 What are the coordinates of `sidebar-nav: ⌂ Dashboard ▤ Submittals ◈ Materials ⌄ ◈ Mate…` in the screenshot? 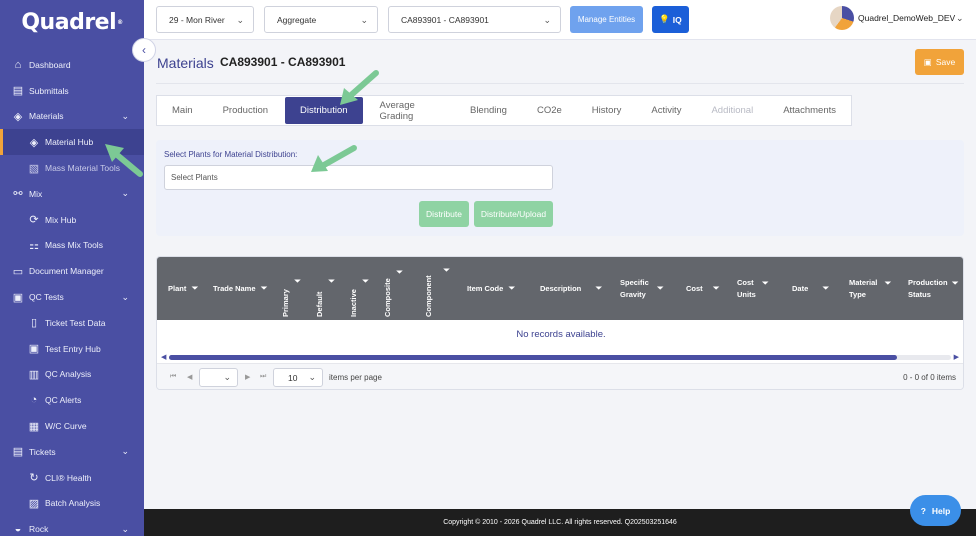 It's located at (72, 294).